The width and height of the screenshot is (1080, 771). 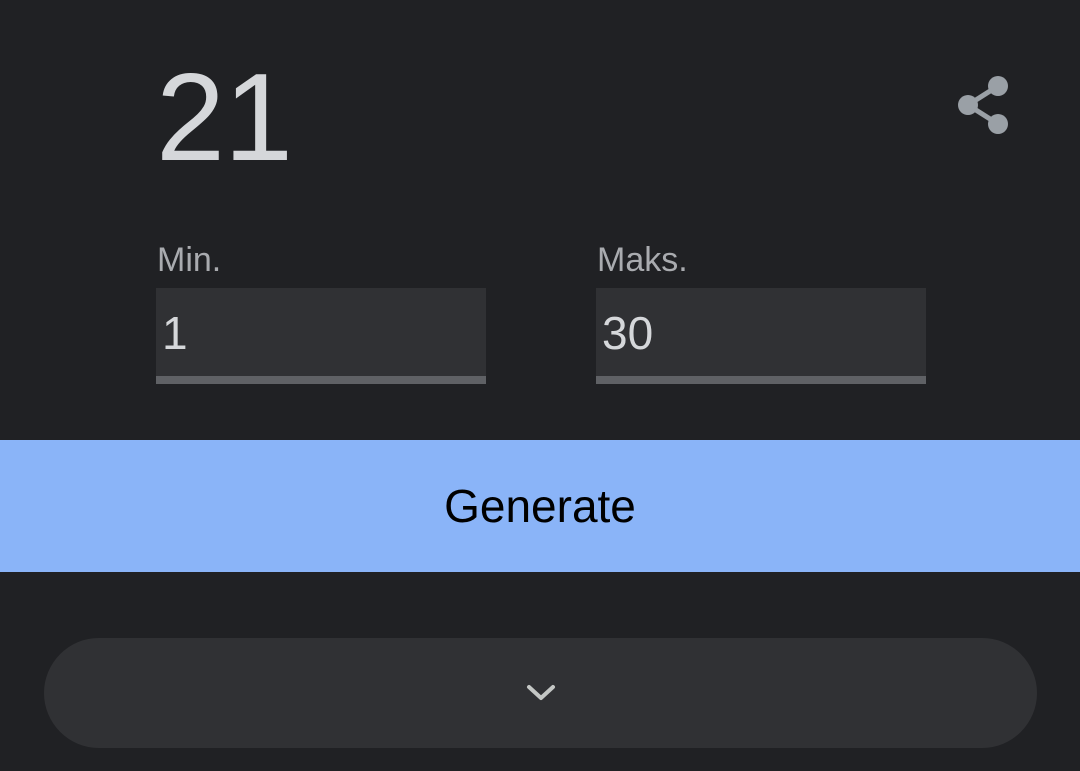 What do you see at coordinates (317, 333) in the screenshot?
I see `min-input` at bounding box center [317, 333].